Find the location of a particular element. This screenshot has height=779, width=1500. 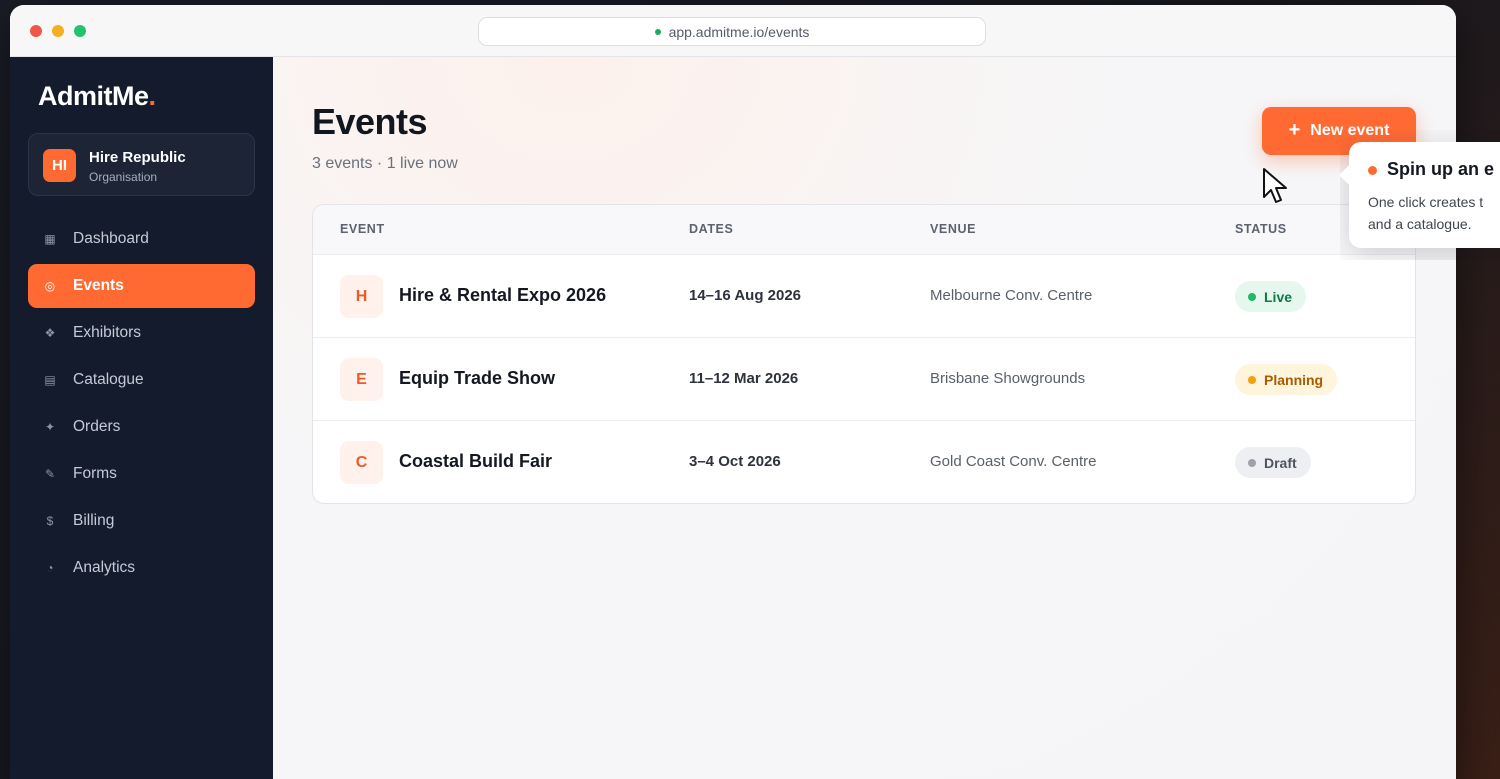

tooltip-line: One click creates t is located at coordinates (1426, 202).